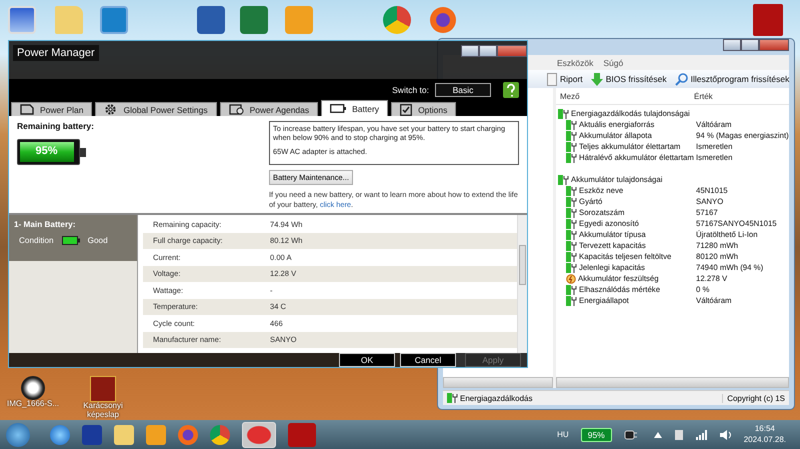  Describe the element at coordinates (51, 109) in the screenshot. I see `tab: Power Plan` at that location.